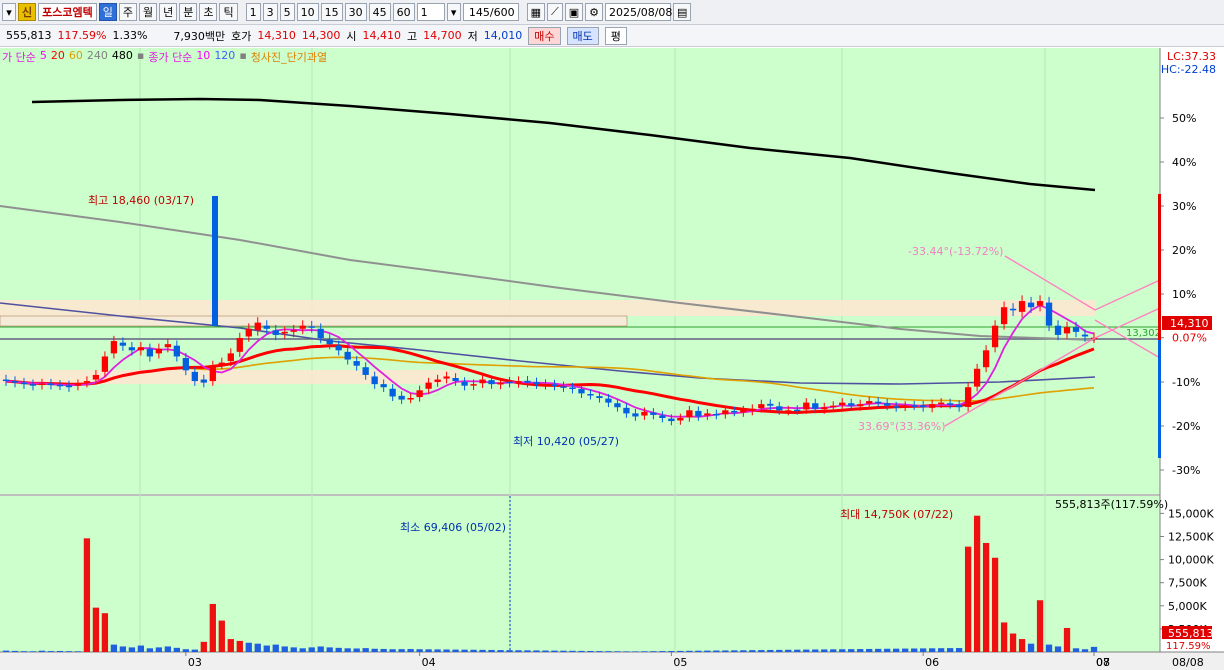  I want to click on y-tick-label: 50%, so click(1184, 118).